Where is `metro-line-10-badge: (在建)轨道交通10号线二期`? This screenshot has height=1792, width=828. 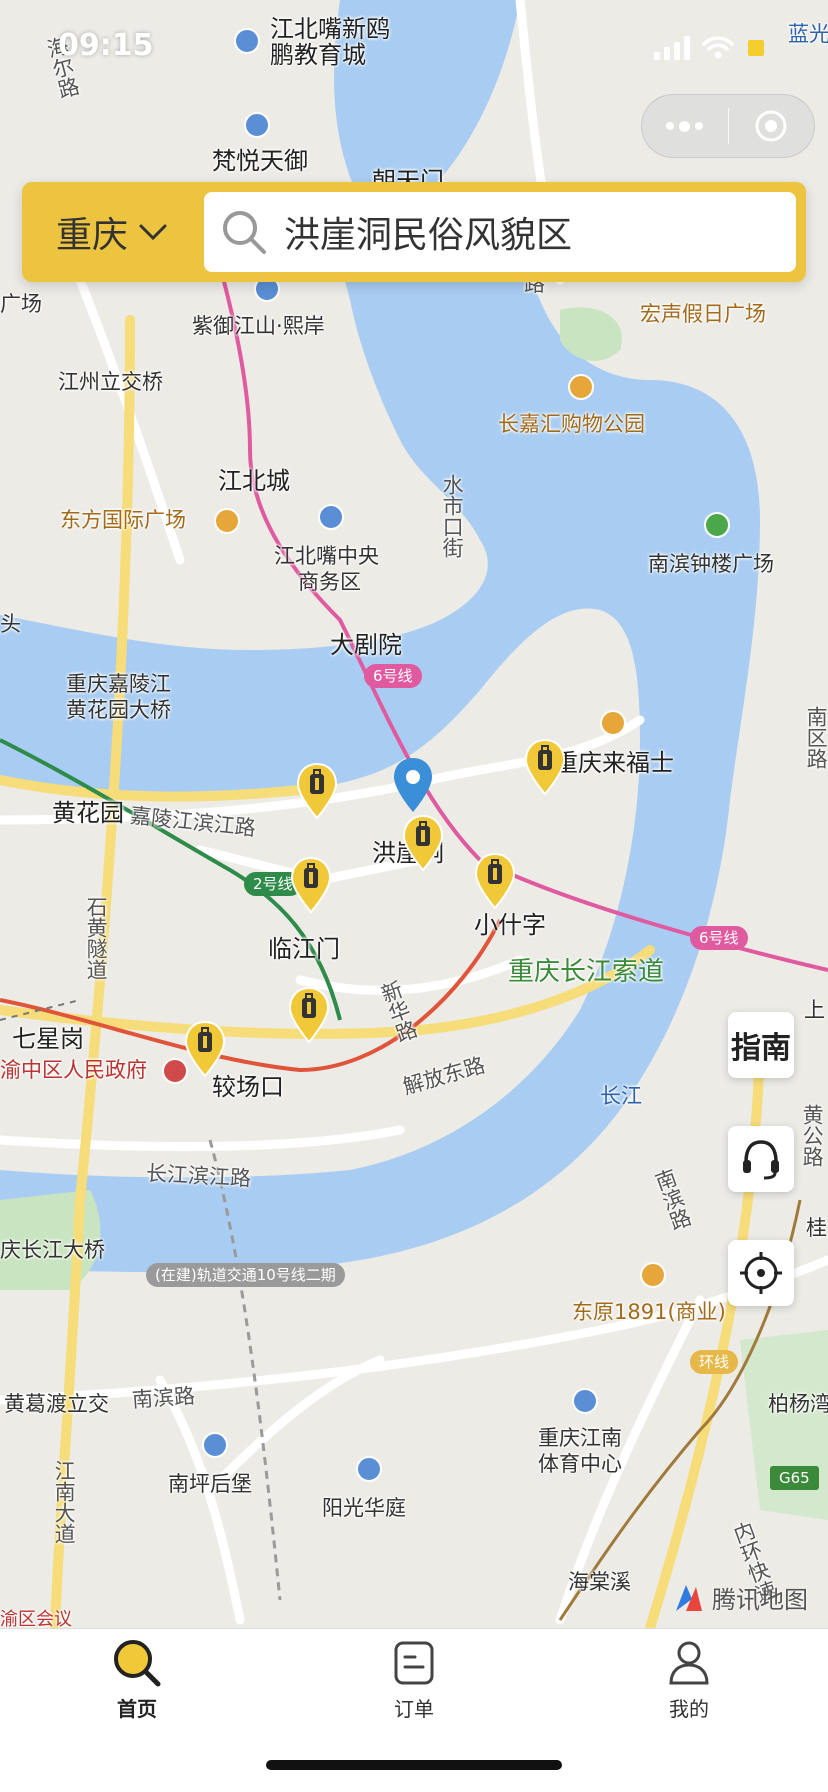
metro-line-10-badge: (在建)轨道交通10号线二期 is located at coordinates (245, 1275).